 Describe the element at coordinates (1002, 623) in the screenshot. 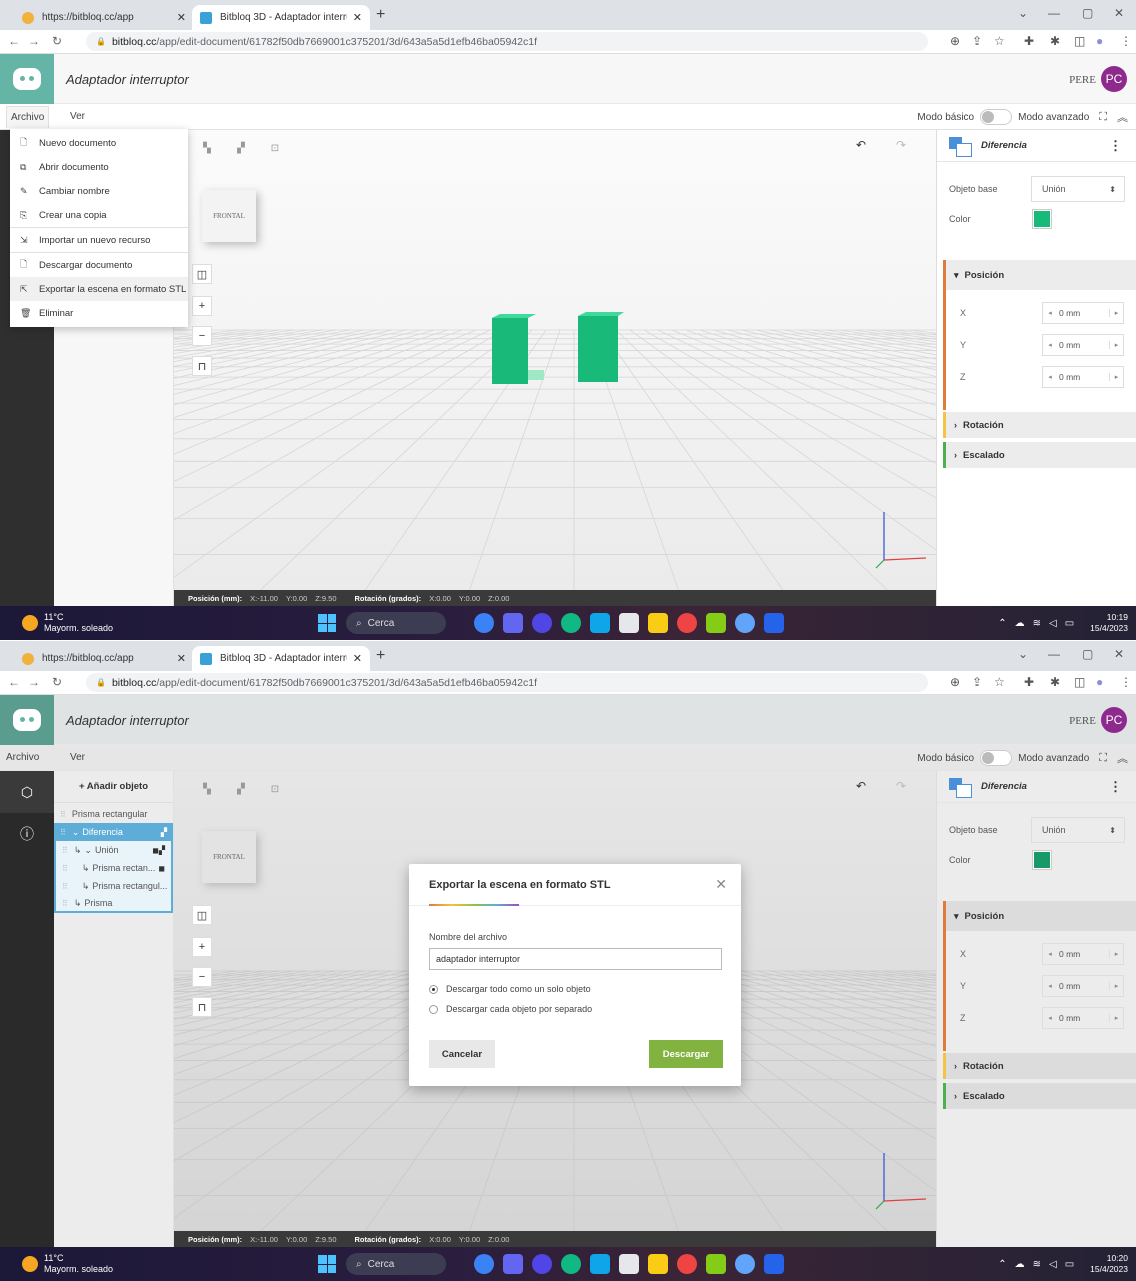

I see `tray-expand-icon: ⌃` at that location.